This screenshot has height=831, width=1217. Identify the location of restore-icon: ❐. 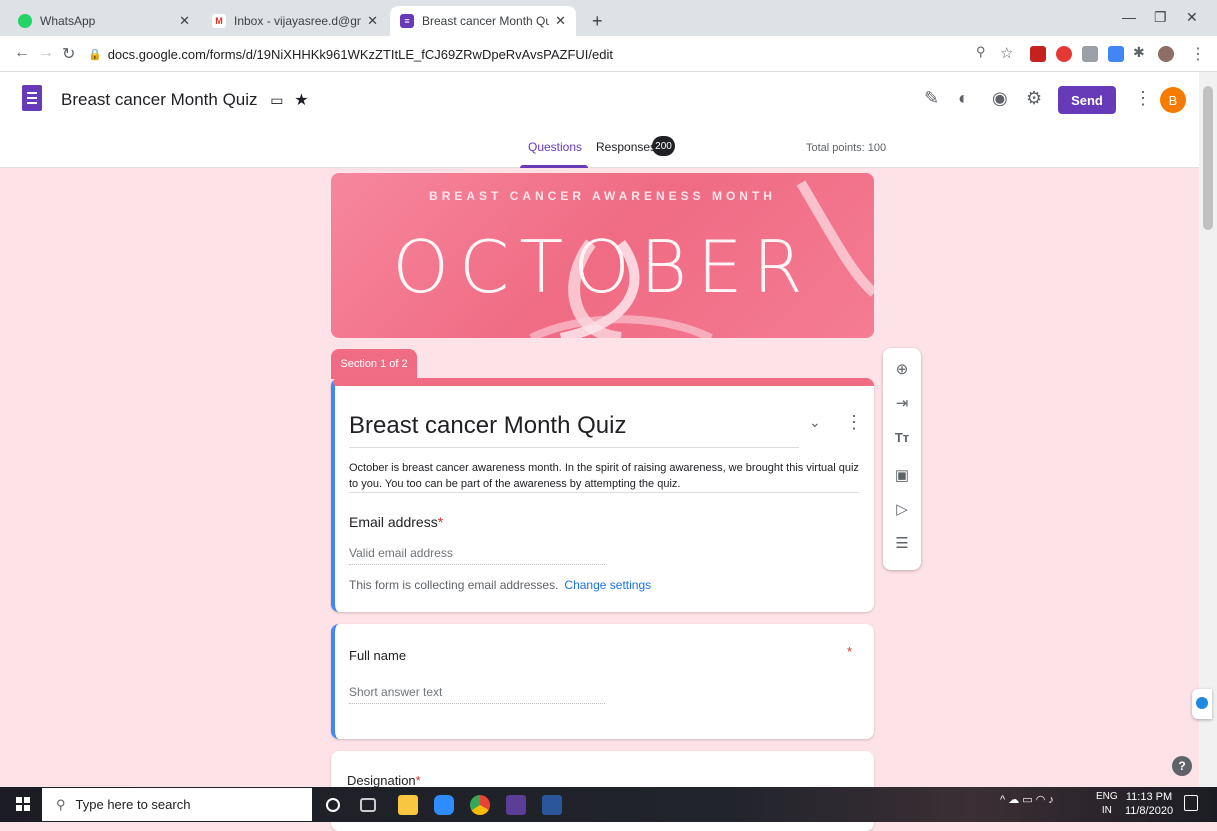
(1160, 17).